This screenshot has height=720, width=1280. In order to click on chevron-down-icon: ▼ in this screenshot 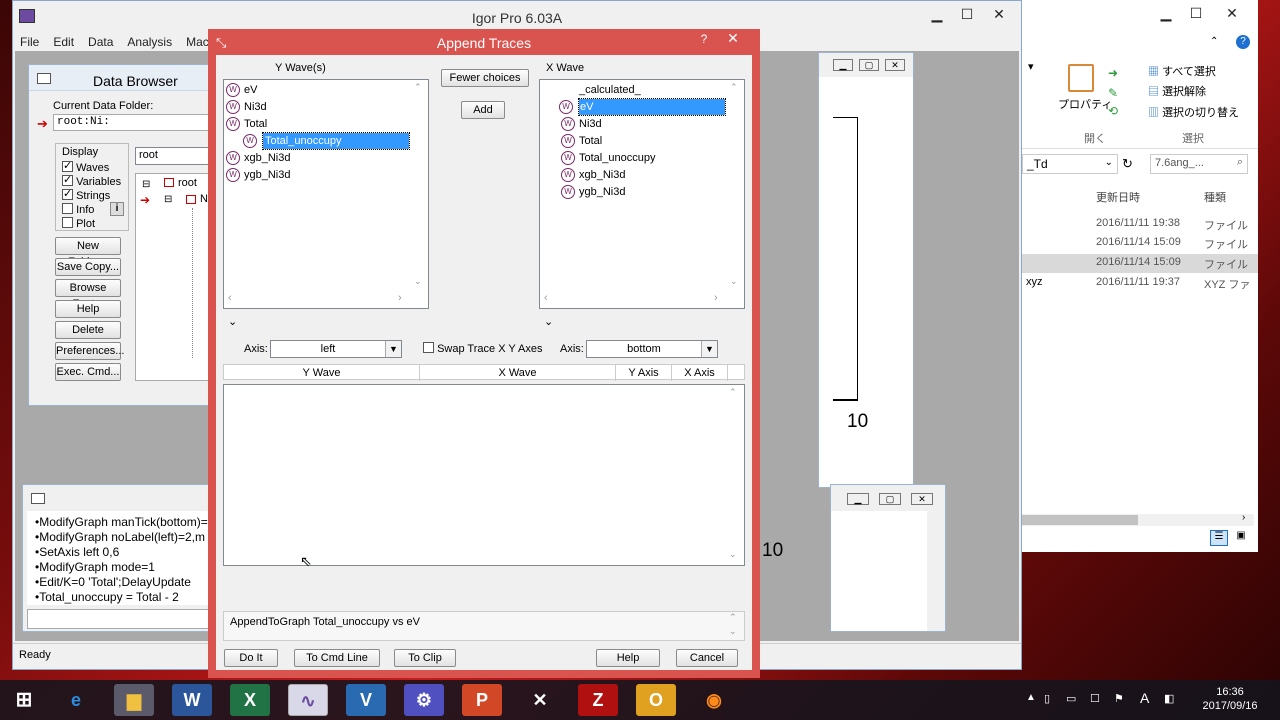, I will do `click(393, 349)`.